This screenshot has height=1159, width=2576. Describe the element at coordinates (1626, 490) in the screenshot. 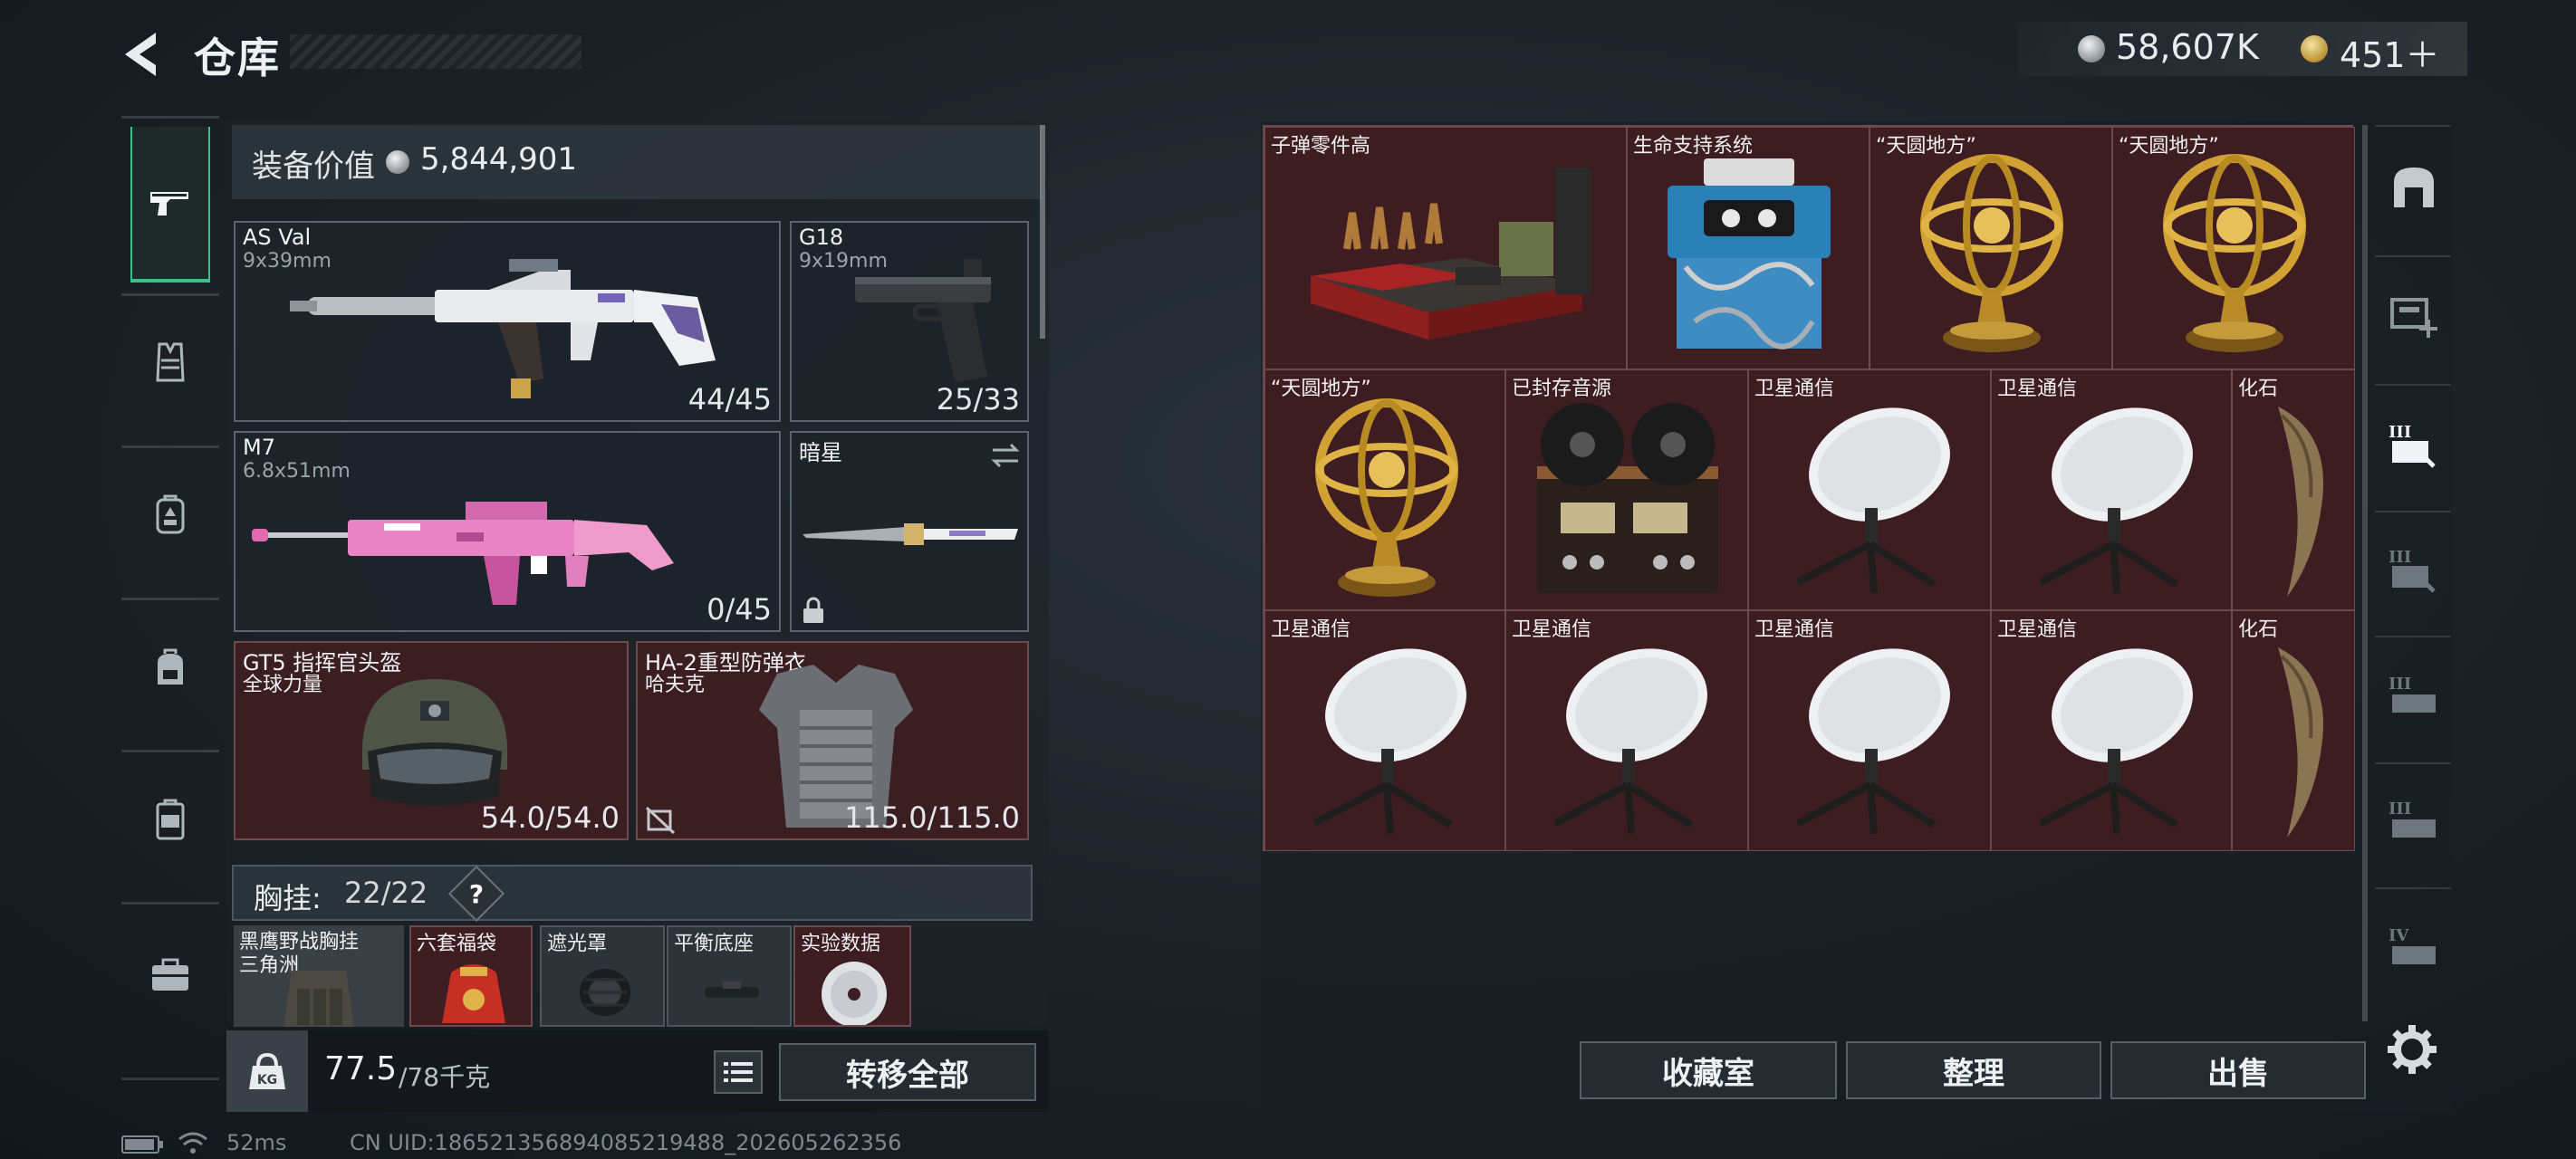

I see `storage-item-sealed-audio: 已封存音源` at that location.